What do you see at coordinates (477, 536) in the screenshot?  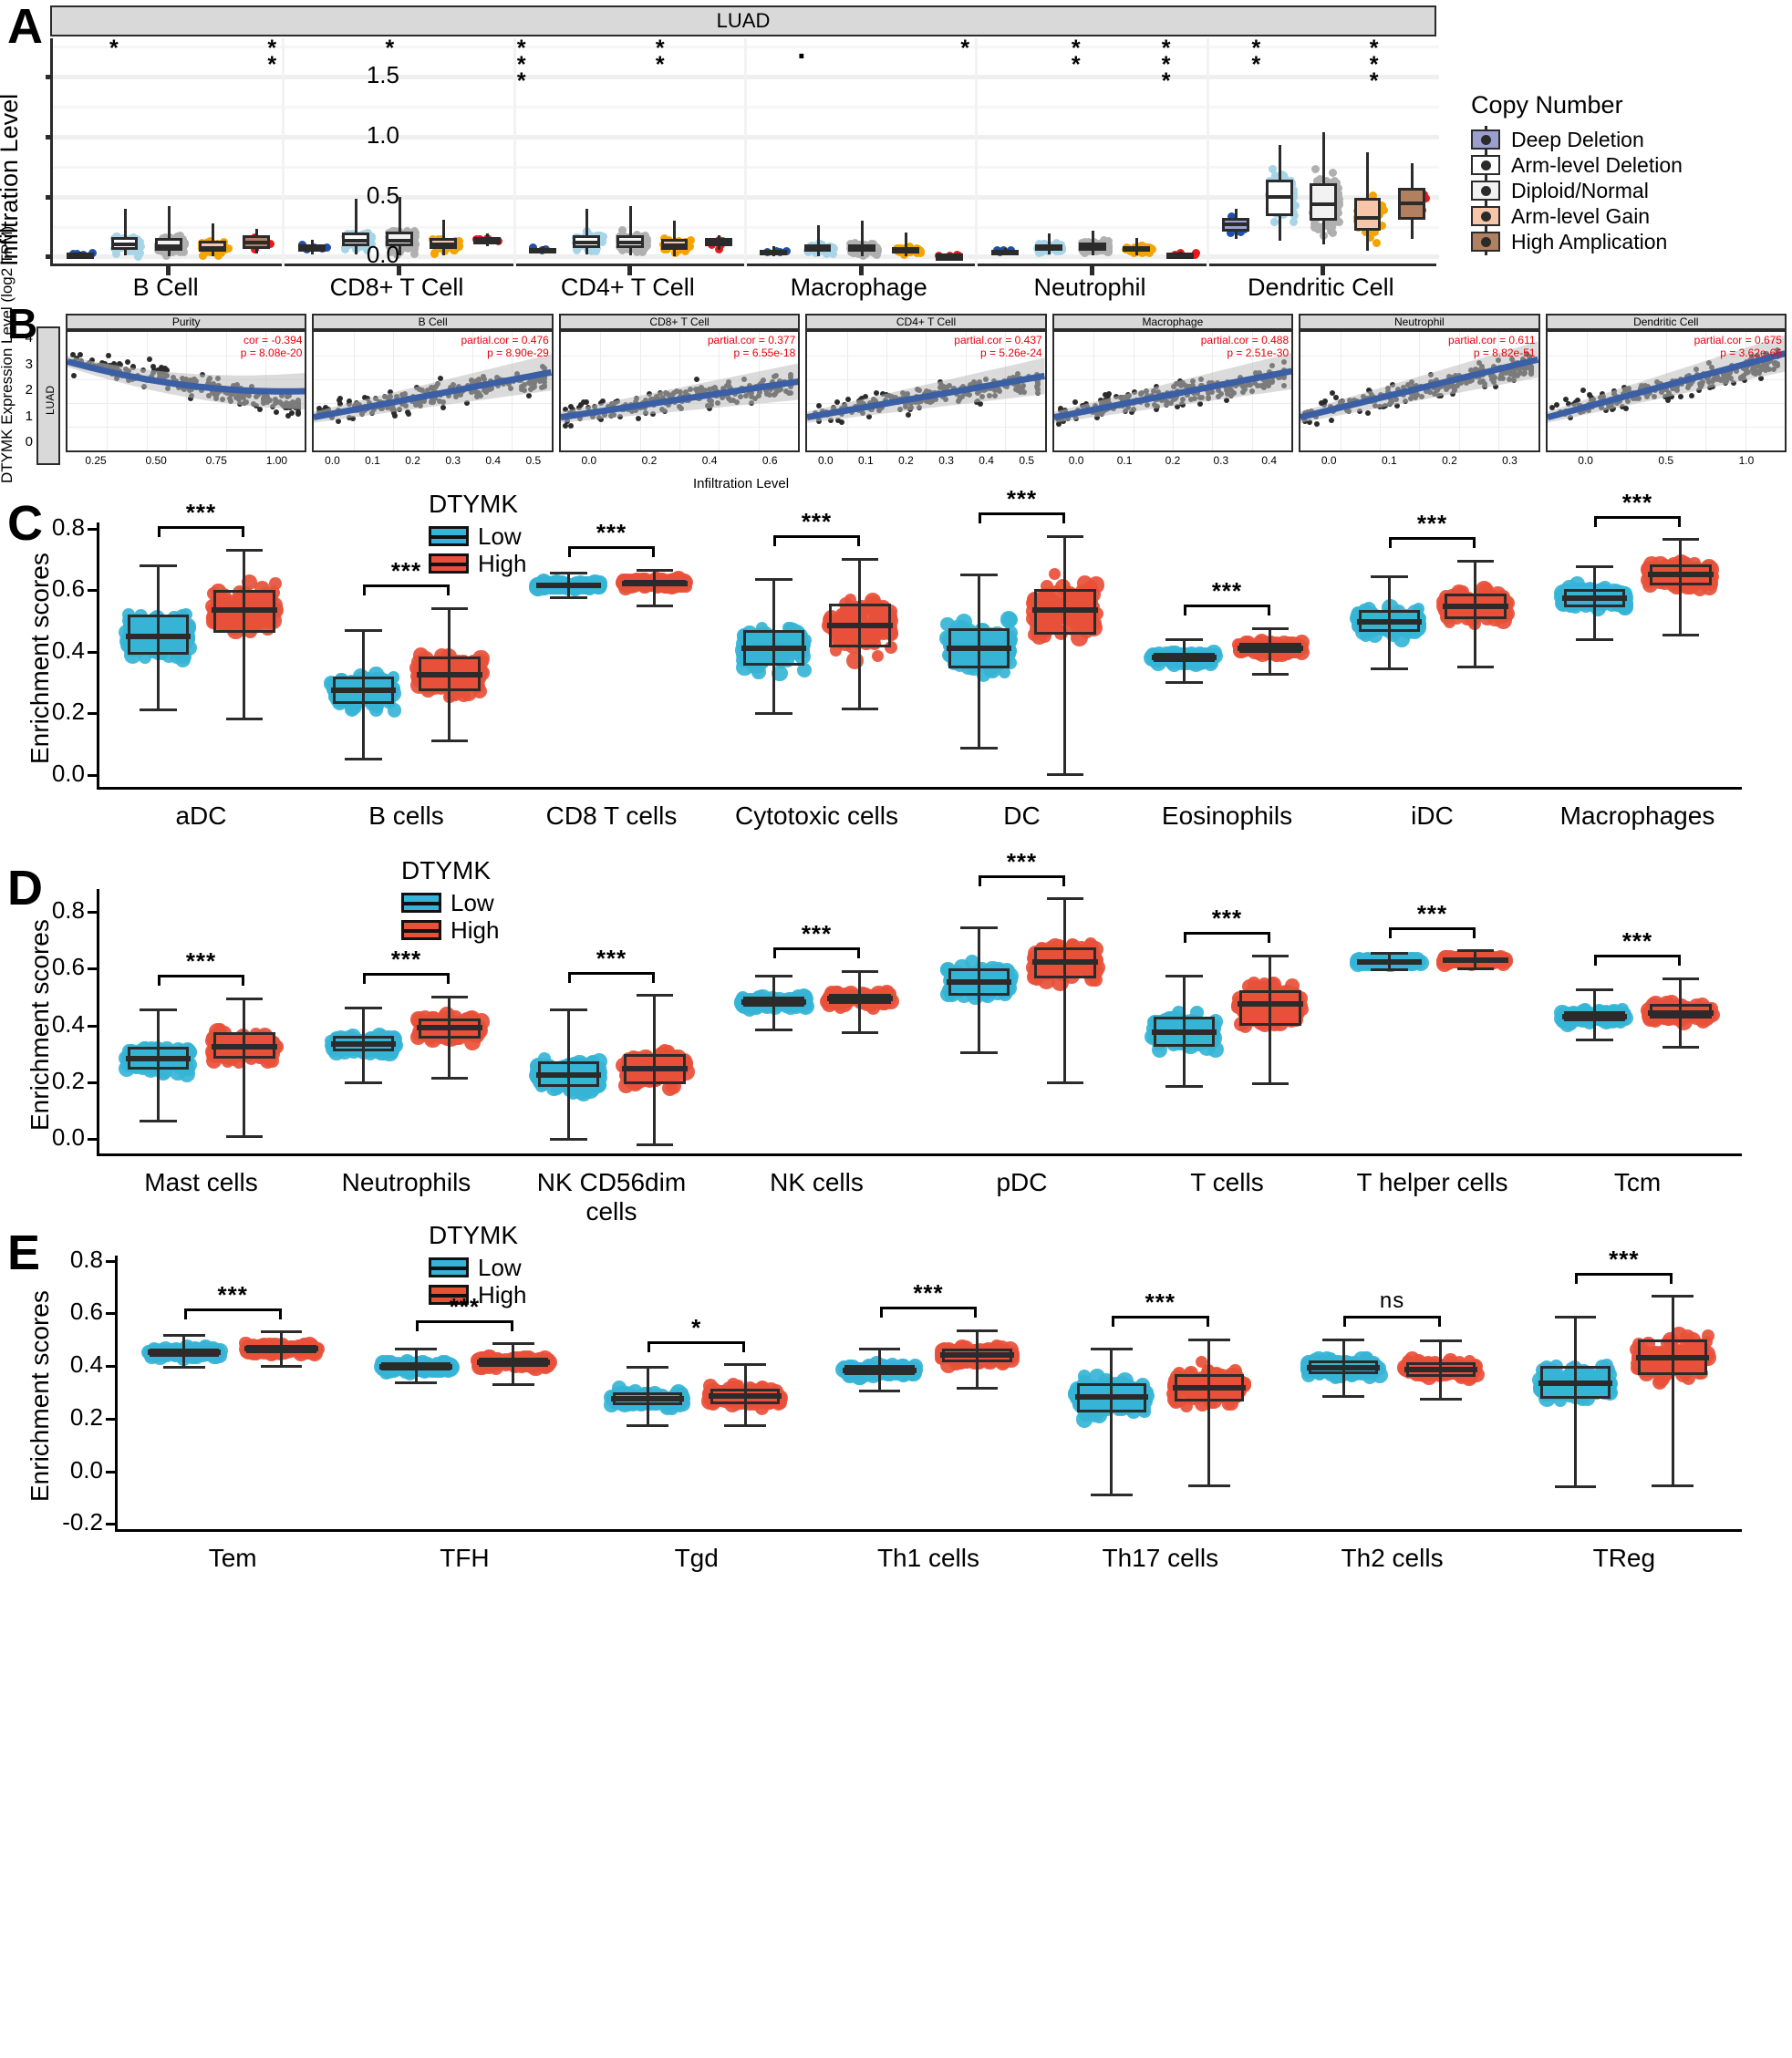 I see `legend-item-low: Low` at bounding box center [477, 536].